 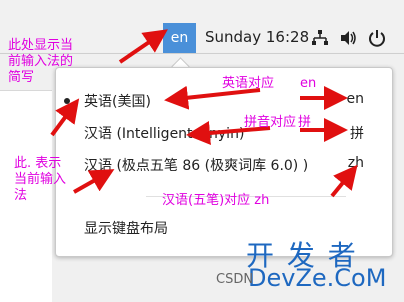 What do you see at coordinates (270, 122) in the screenshot?
I see `annotation-pinyin: 拼音对应` at bounding box center [270, 122].